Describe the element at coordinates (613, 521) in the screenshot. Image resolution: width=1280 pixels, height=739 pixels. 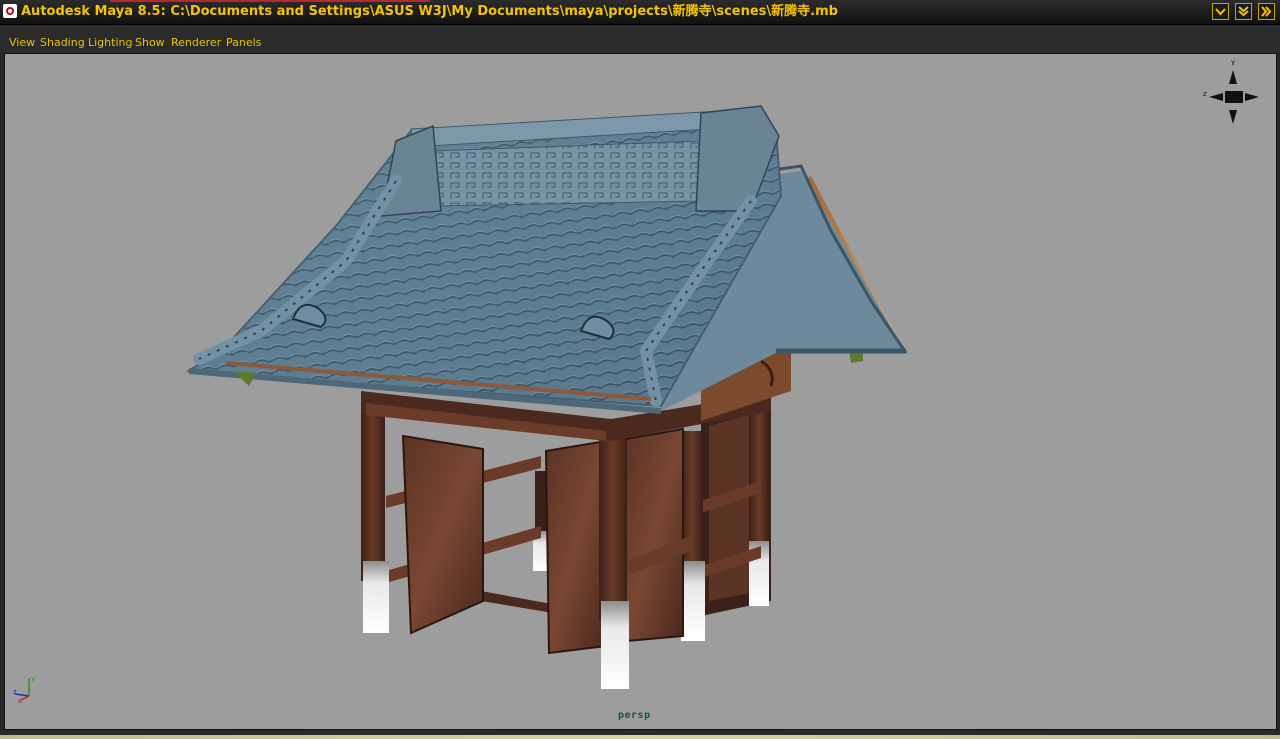
I see `corner-post` at that location.